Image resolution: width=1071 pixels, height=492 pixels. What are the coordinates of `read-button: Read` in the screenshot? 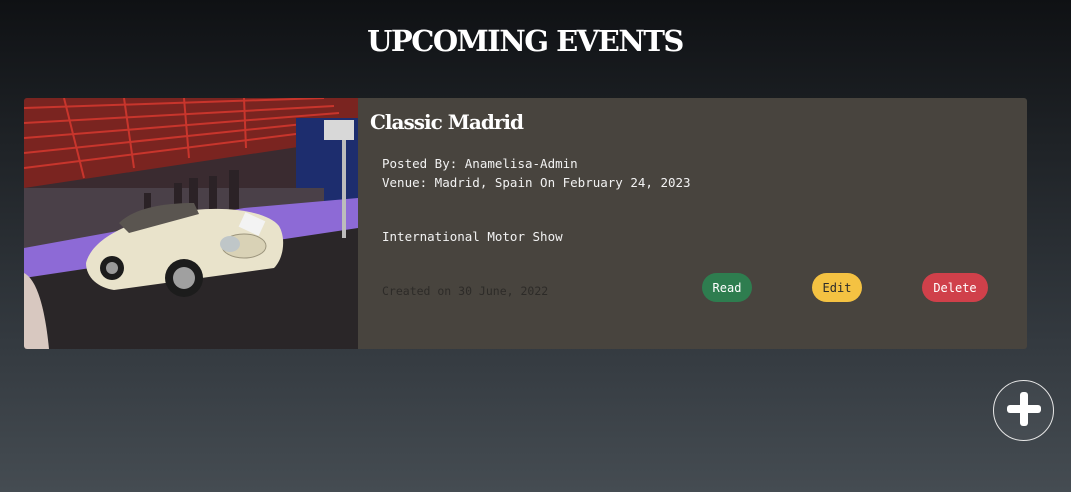 It's located at (727, 287).